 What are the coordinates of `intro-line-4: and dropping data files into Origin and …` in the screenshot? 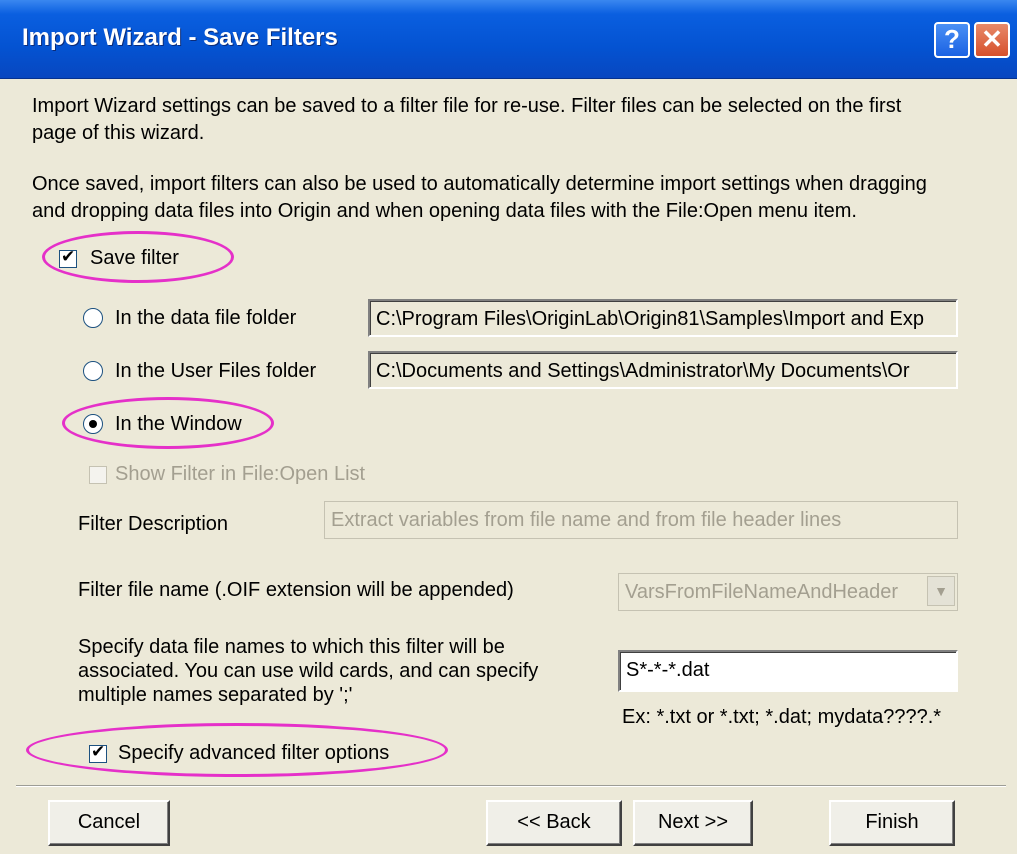 It's located at (444, 211).